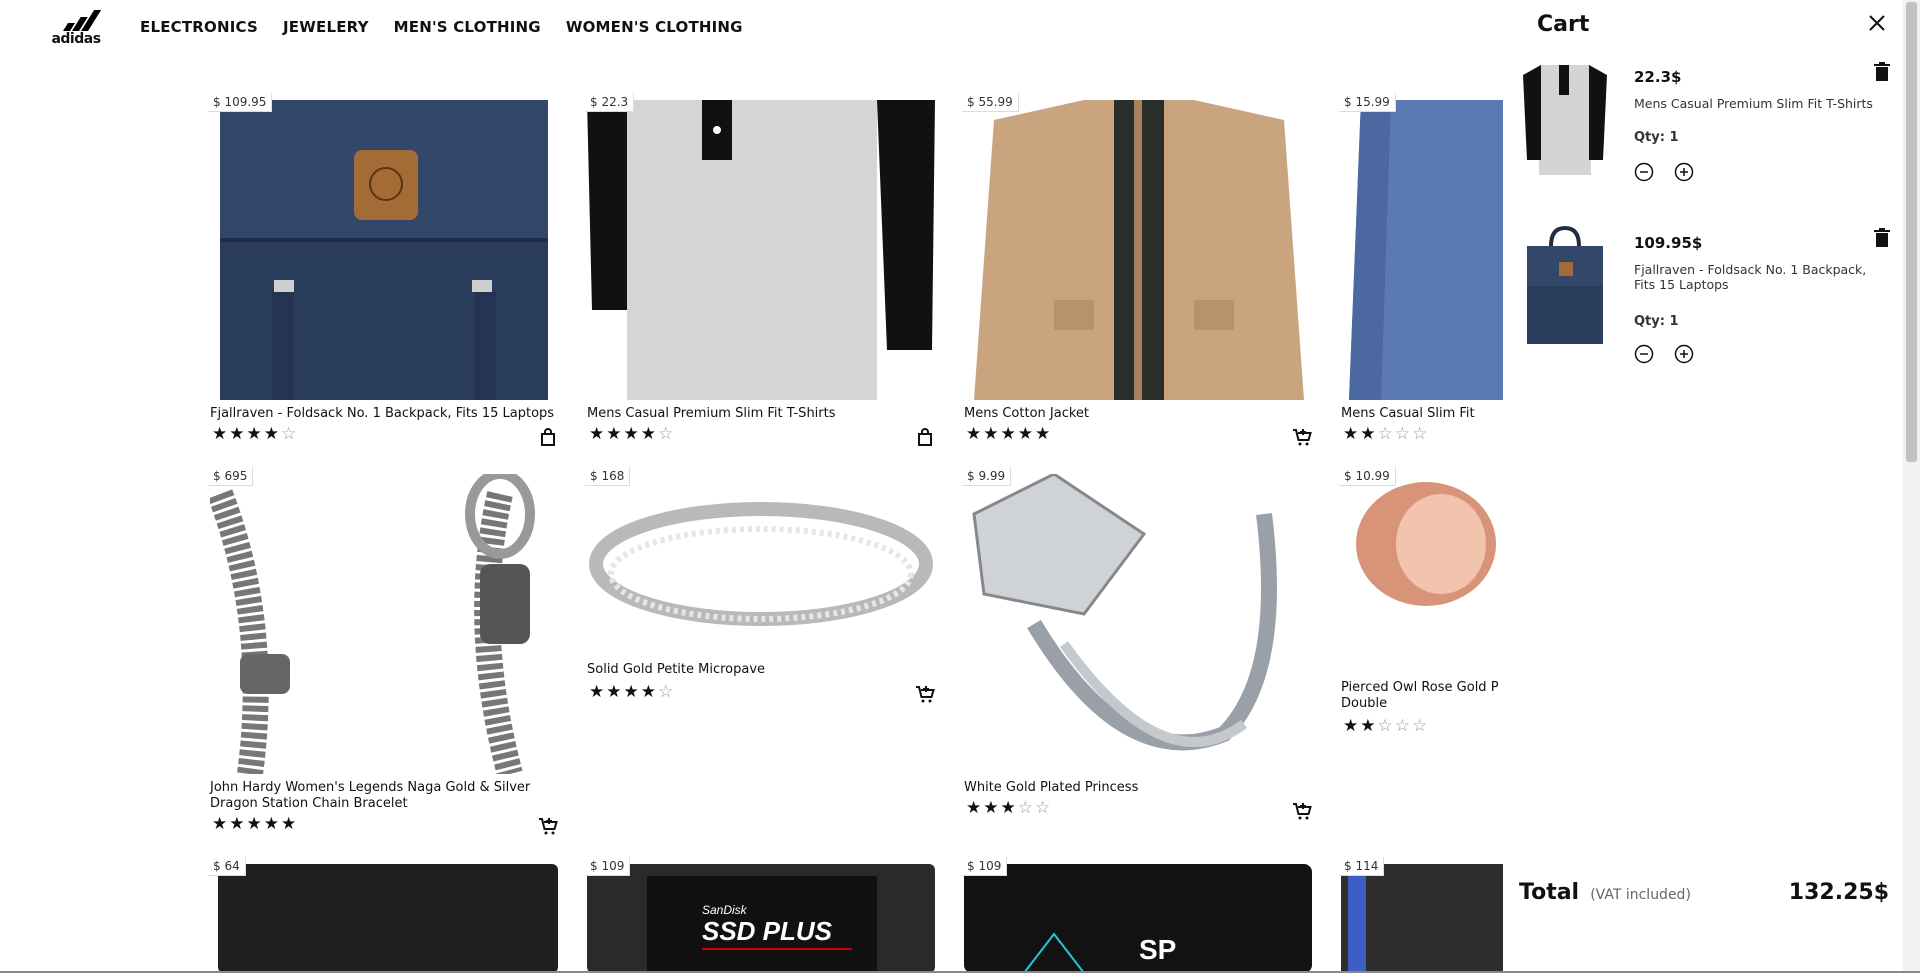  I want to click on product-price: $ 15.99, so click(1367, 102).